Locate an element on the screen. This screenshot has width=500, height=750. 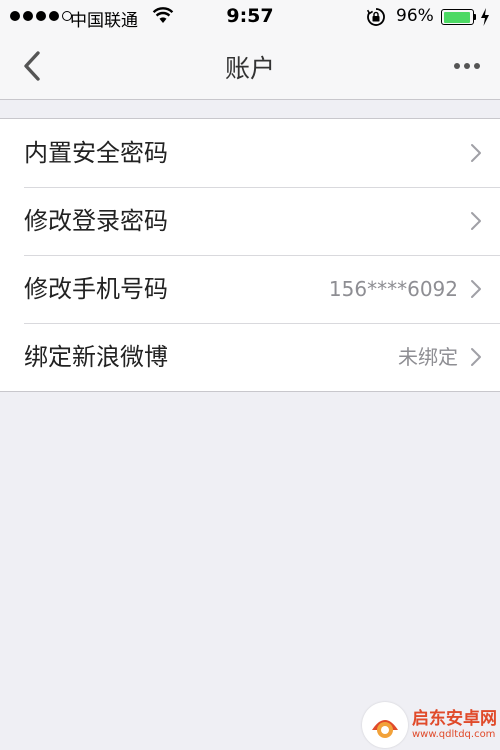
weibo-binding-status: 未绑定 is located at coordinates (428, 357).